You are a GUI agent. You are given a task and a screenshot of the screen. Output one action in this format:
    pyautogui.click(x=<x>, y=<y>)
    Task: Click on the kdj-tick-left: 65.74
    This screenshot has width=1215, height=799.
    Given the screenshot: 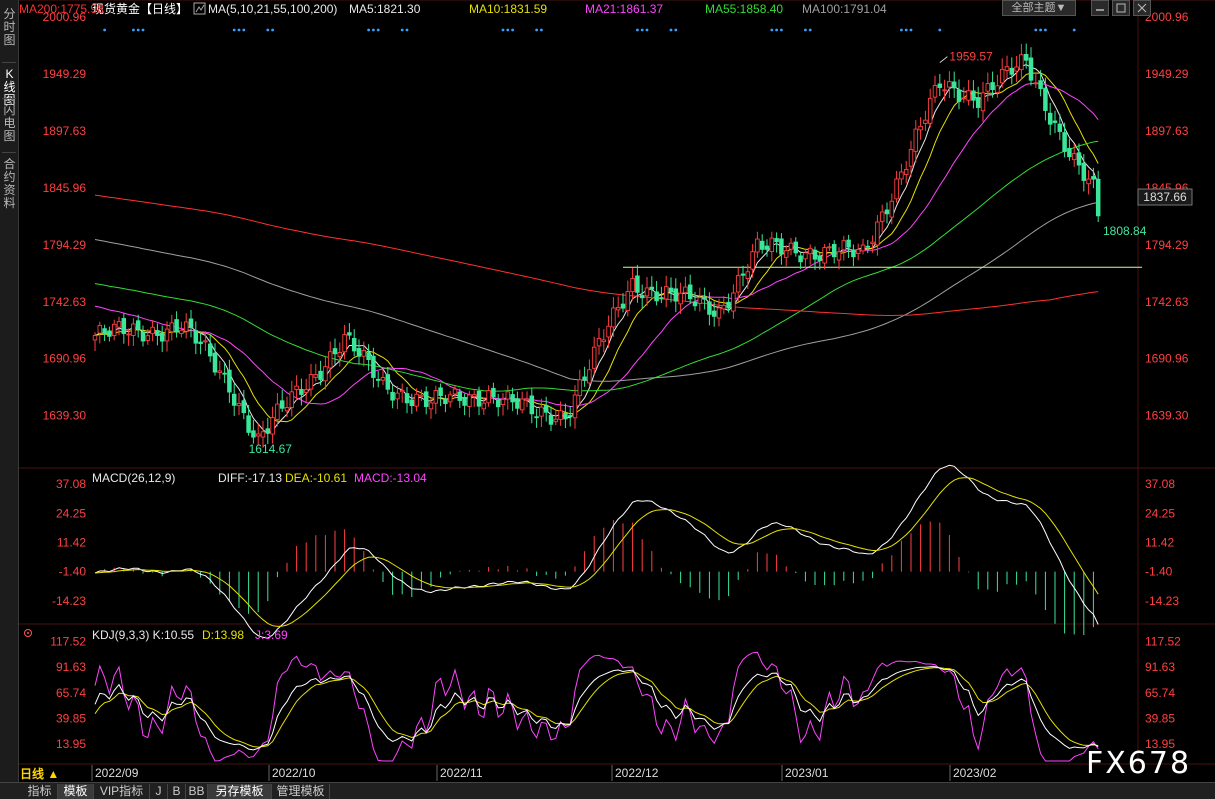 What is the action you would take?
    pyautogui.click(x=71, y=693)
    